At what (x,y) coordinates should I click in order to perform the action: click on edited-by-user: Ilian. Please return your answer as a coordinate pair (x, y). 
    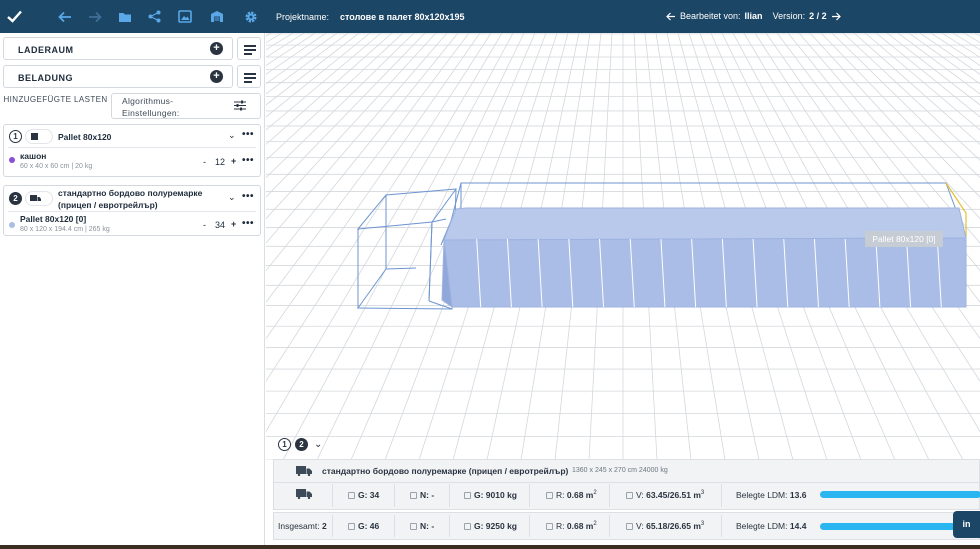
    Looking at the image, I should click on (753, 16).